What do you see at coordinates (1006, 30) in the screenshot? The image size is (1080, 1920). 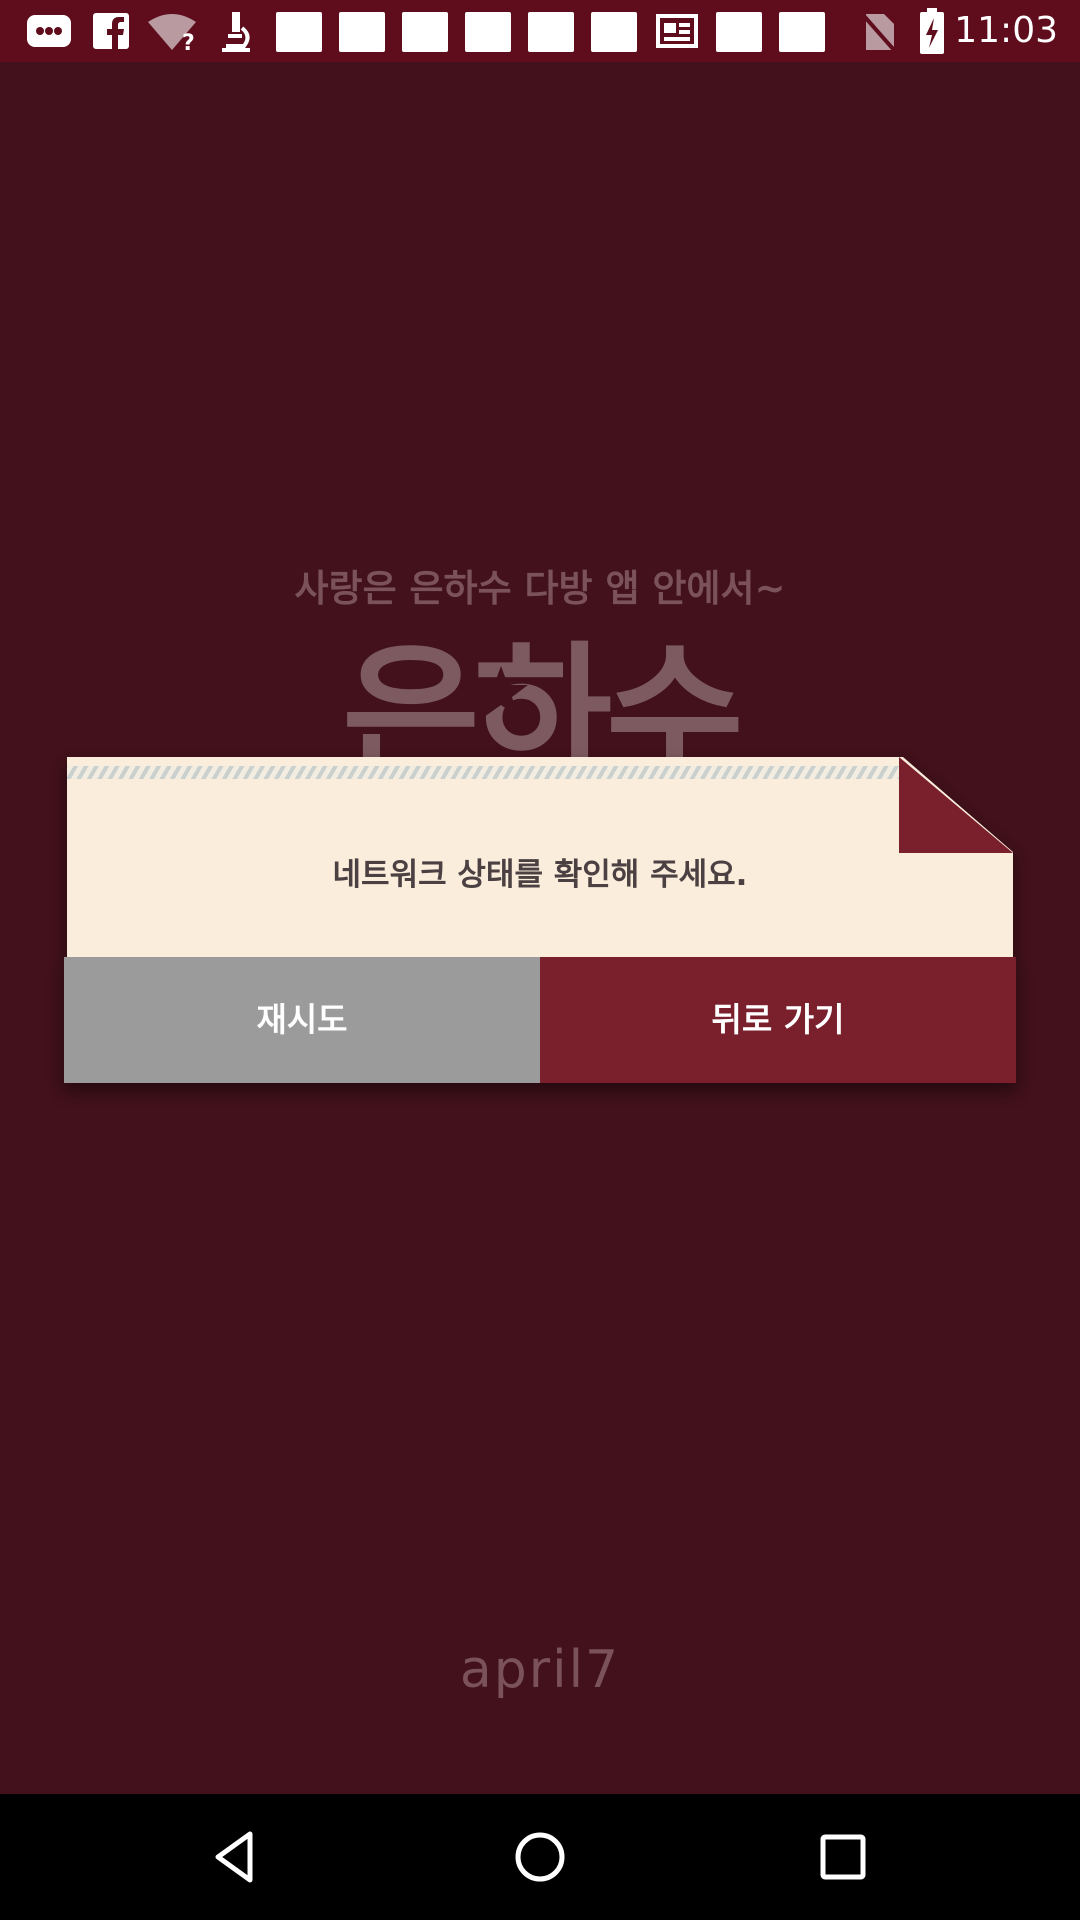 I see `clock: 11:03` at bounding box center [1006, 30].